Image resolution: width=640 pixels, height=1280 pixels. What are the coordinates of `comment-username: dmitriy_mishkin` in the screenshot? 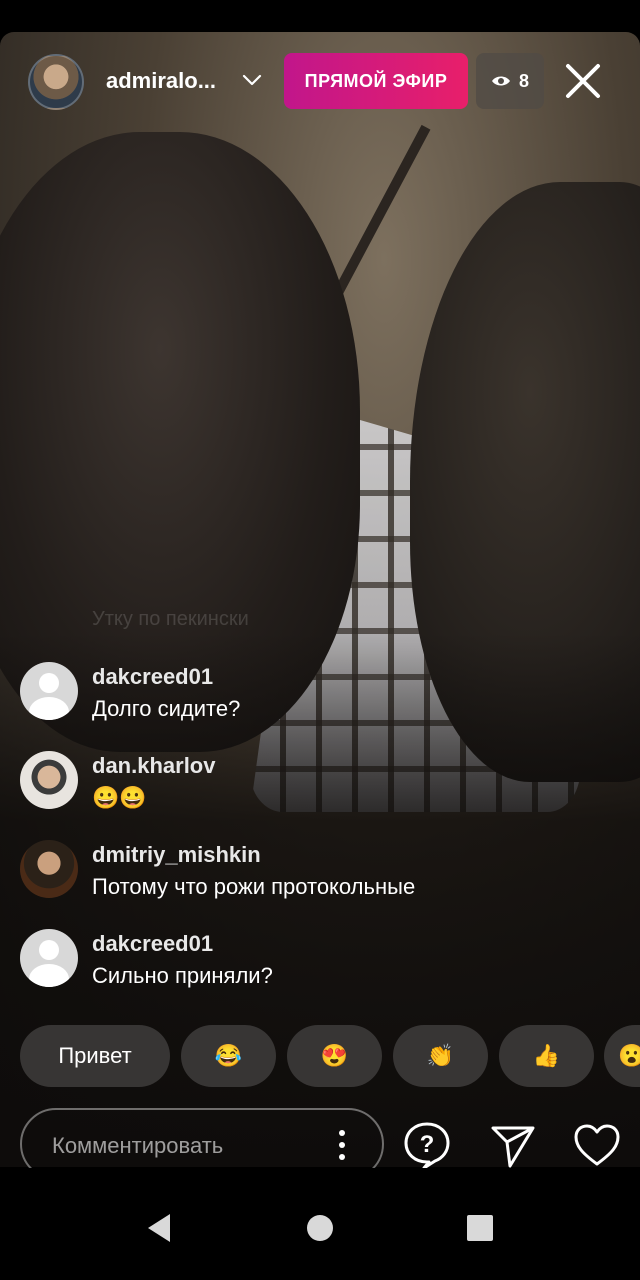 It's located at (176, 855).